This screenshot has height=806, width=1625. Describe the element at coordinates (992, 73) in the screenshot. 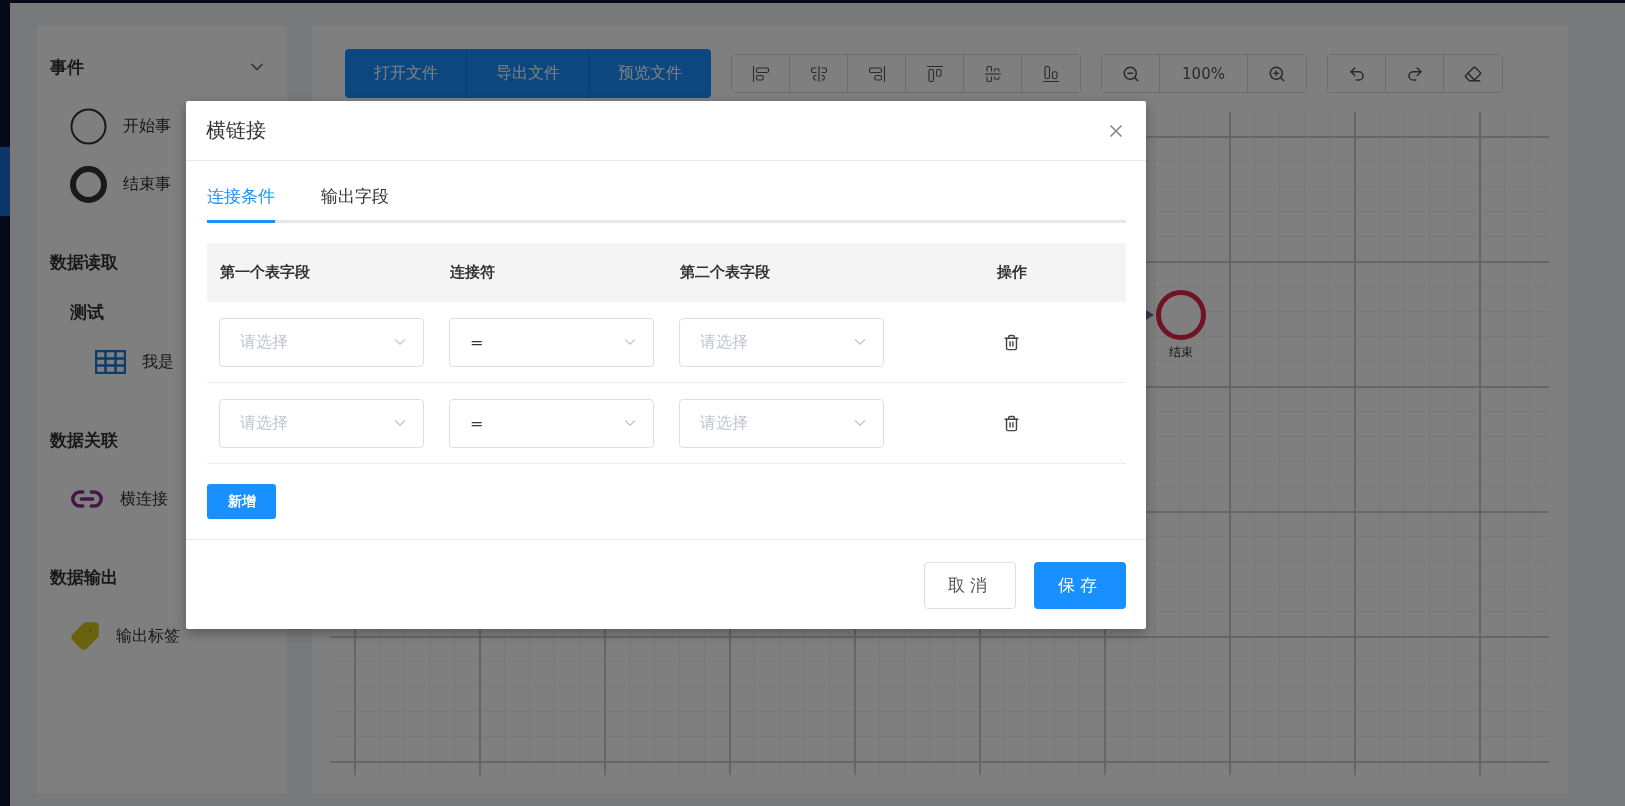

I see `align-middle-icon` at that location.